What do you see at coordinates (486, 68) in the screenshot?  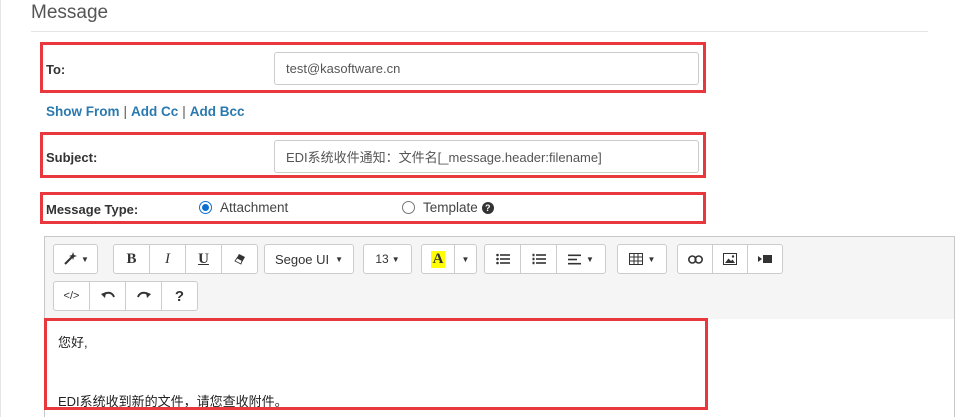 I see `to-input` at bounding box center [486, 68].